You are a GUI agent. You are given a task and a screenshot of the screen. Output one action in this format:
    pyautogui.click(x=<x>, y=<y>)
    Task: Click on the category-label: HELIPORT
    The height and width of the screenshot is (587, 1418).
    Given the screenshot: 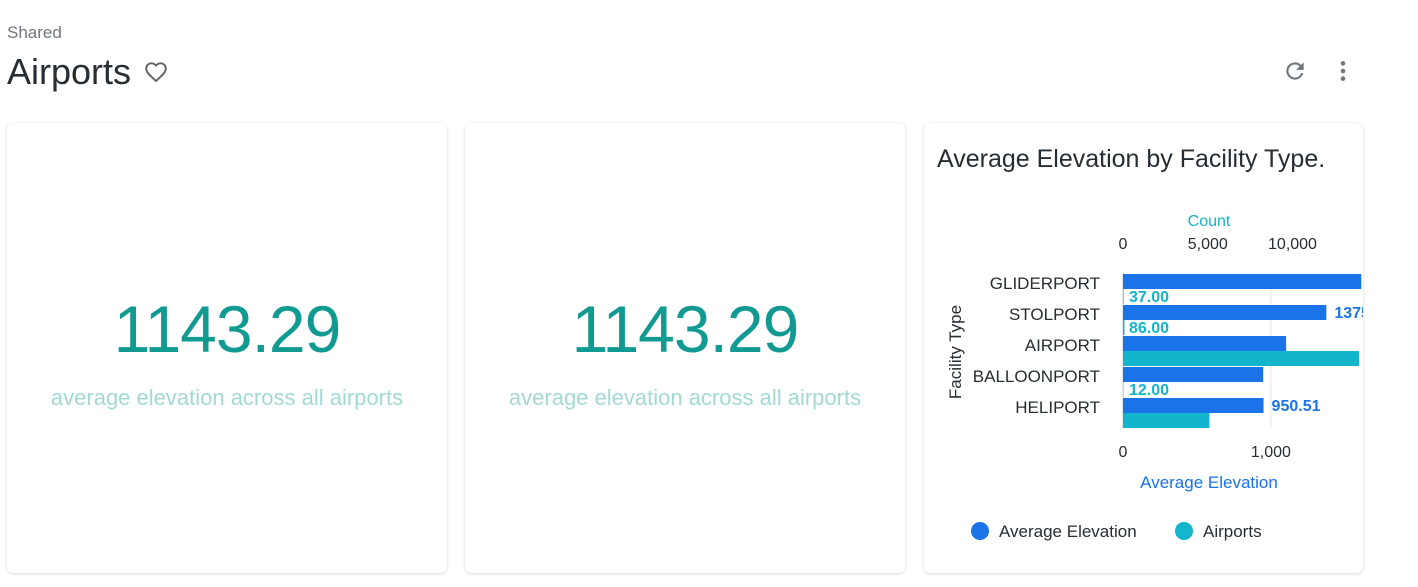 What is the action you would take?
    pyautogui.click(x=1057, y=407)
    